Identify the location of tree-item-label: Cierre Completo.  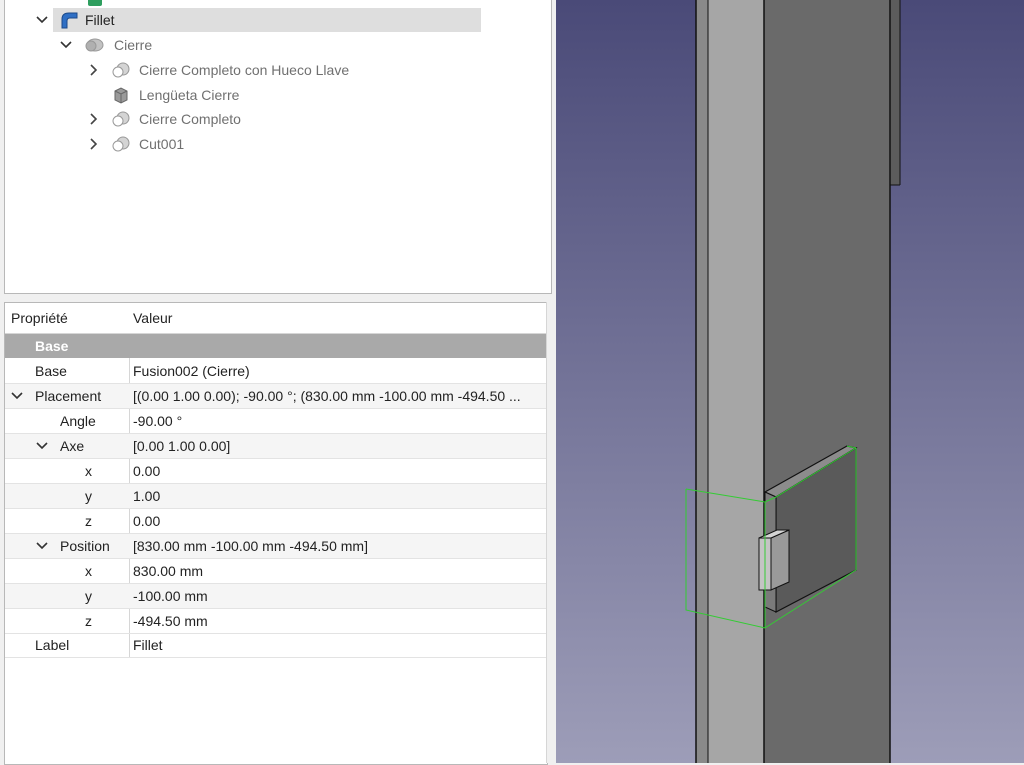
(190, 119).